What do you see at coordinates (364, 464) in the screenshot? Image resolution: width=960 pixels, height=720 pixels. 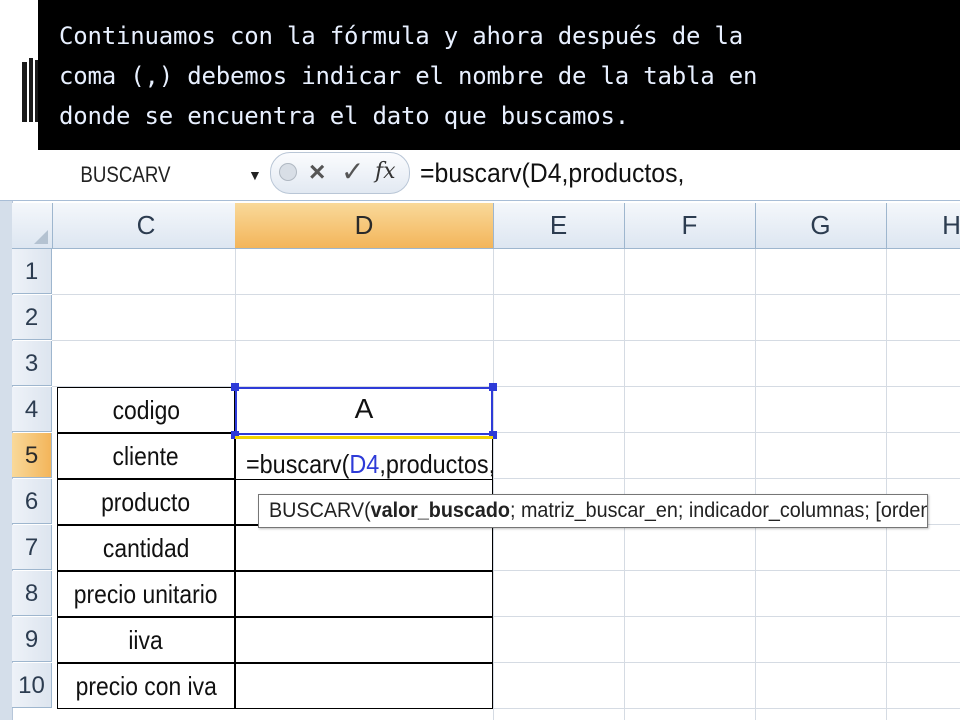 I see `edit-reference: D4` at bounding box center [364, 464].